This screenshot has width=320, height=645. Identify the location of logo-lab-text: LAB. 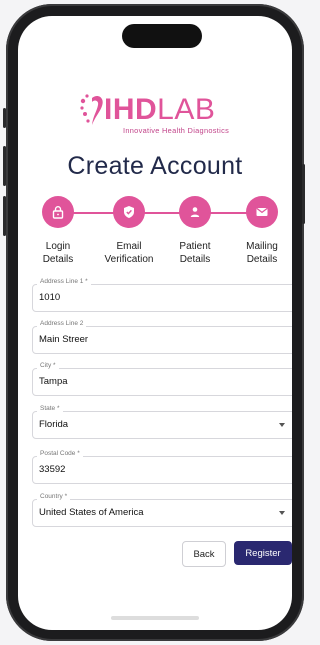
(186, 109).